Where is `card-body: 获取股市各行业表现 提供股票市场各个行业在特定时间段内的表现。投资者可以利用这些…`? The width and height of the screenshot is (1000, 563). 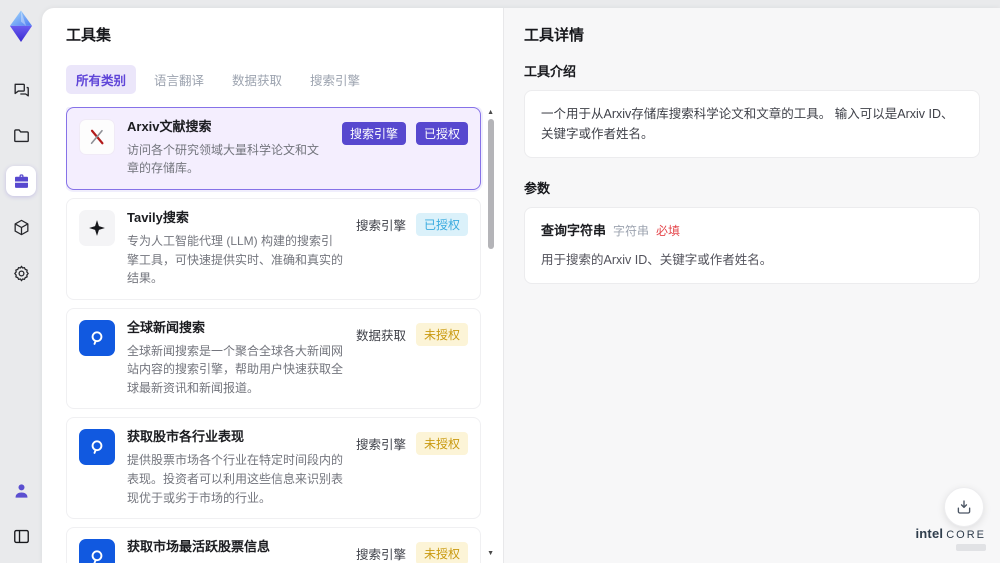 card-body: 获取股市各行业表现 提供股票市场各个行业在特定时间段内的表现。投资者可以利用这些… is located at coordinates (235, 468).